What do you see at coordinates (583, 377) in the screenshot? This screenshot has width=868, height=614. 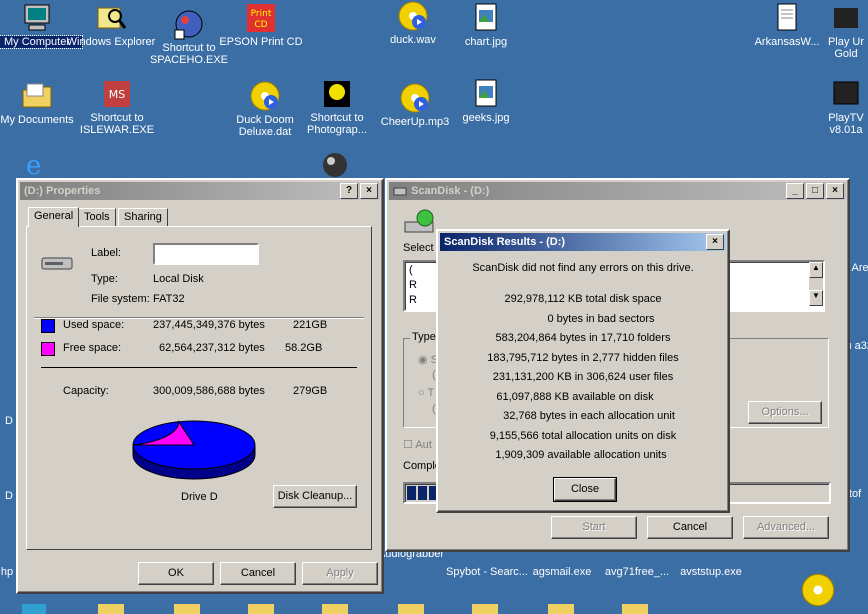 I see `results-user-files: 231,131,200 KB in 306,624 user files` at bounding box center [583, 377].